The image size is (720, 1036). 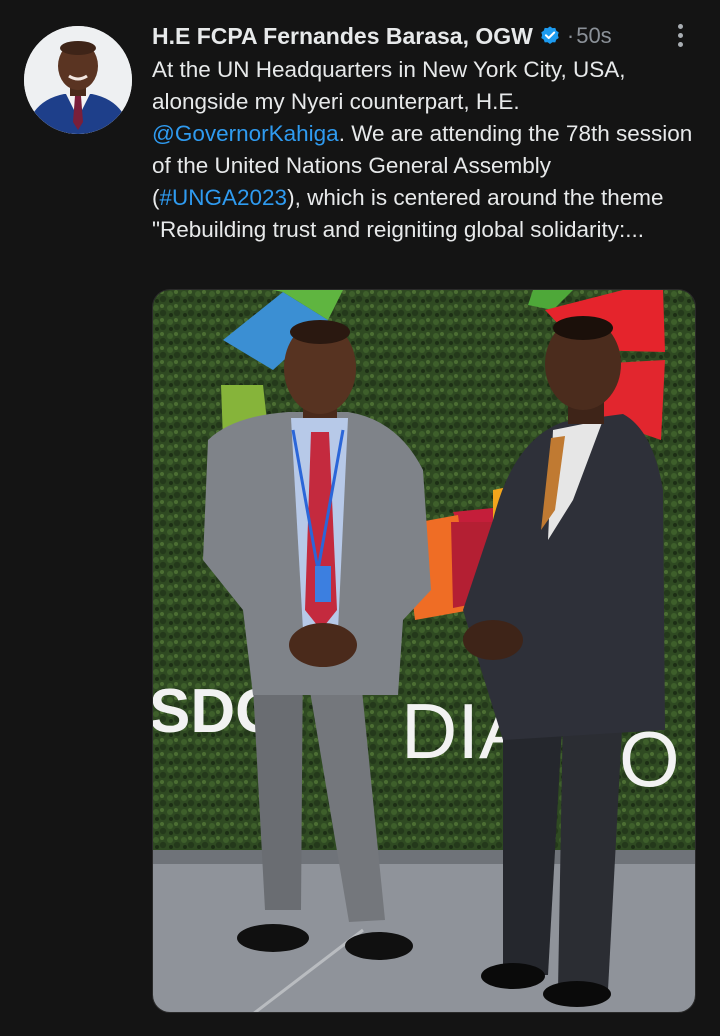 What do you see at coordinates (342, 36) in the screenshot?
I see `author-name: H.E FCPA Fernandes Barasa, OGW` at bounding box center [342, 36].